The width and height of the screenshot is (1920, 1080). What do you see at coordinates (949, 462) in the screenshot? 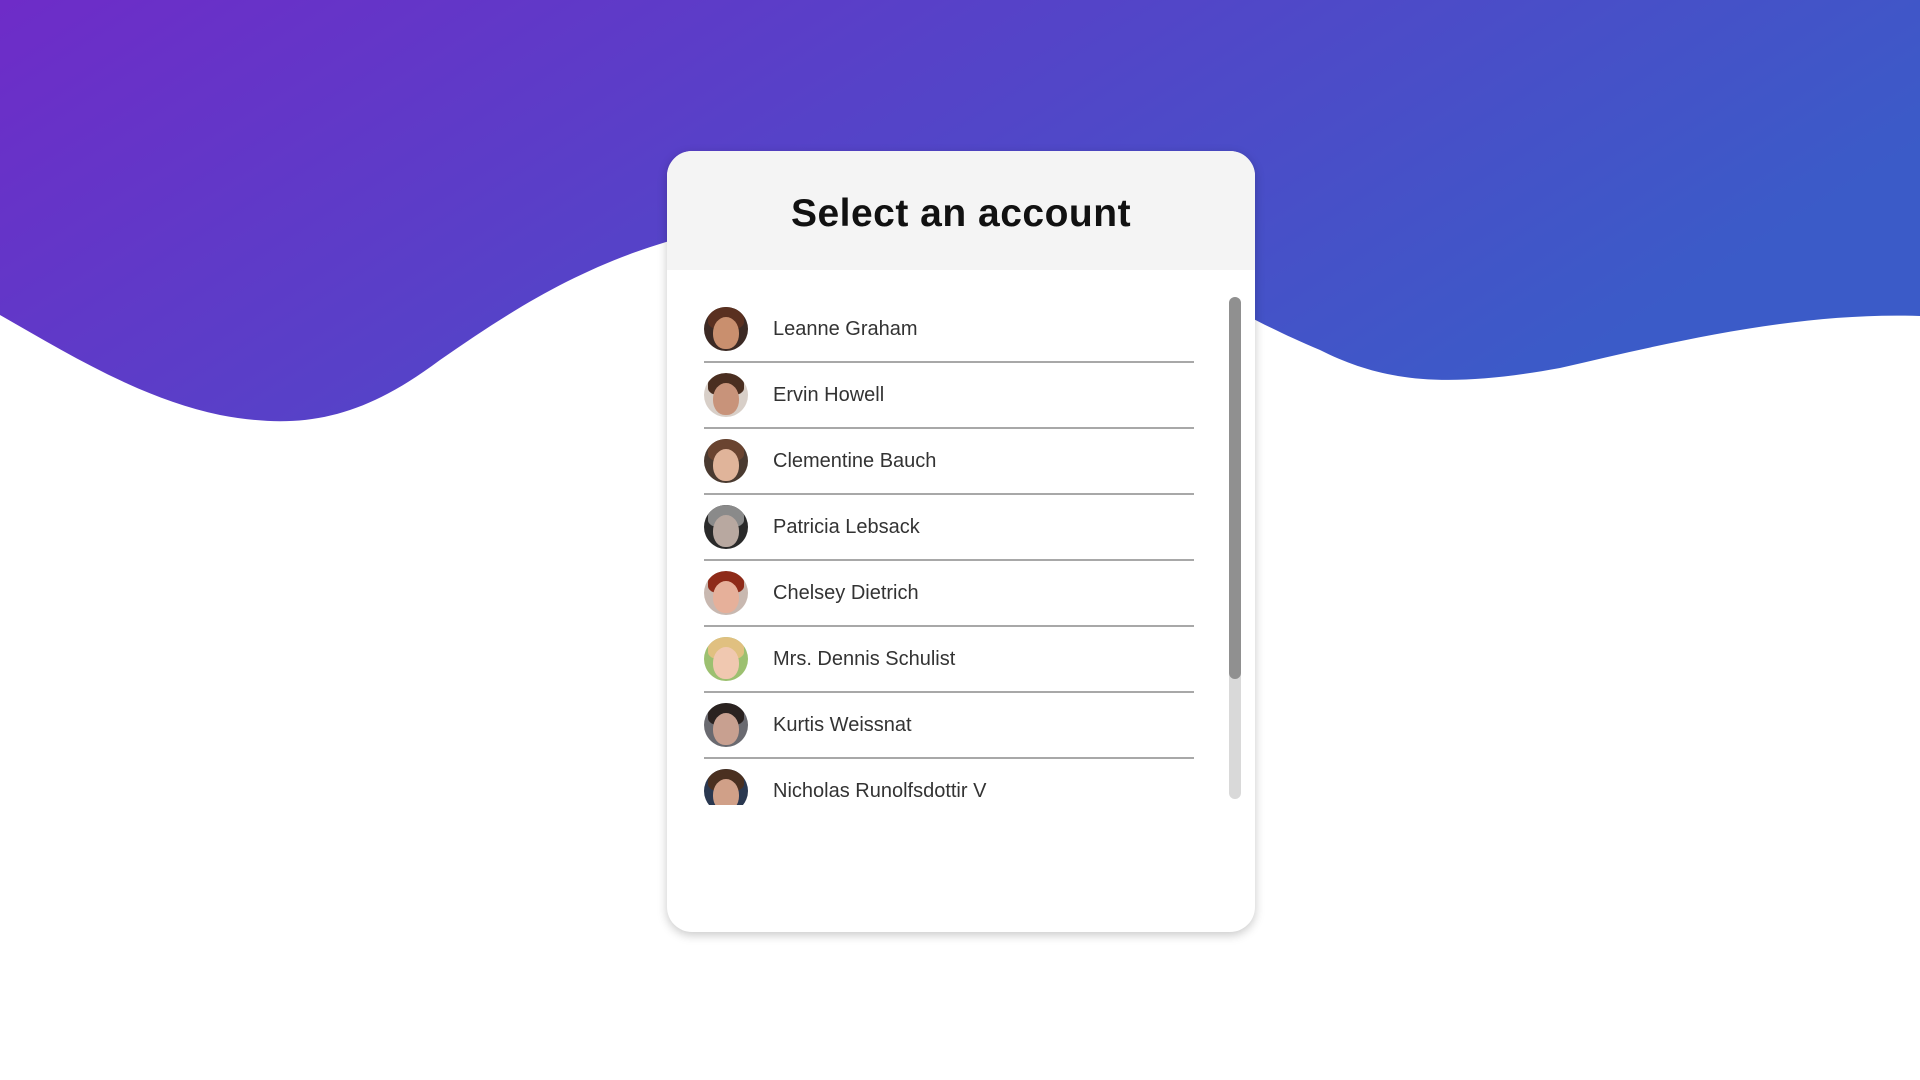
I see `account-item: Clementine Bauch` at bounding box center [949, 462].